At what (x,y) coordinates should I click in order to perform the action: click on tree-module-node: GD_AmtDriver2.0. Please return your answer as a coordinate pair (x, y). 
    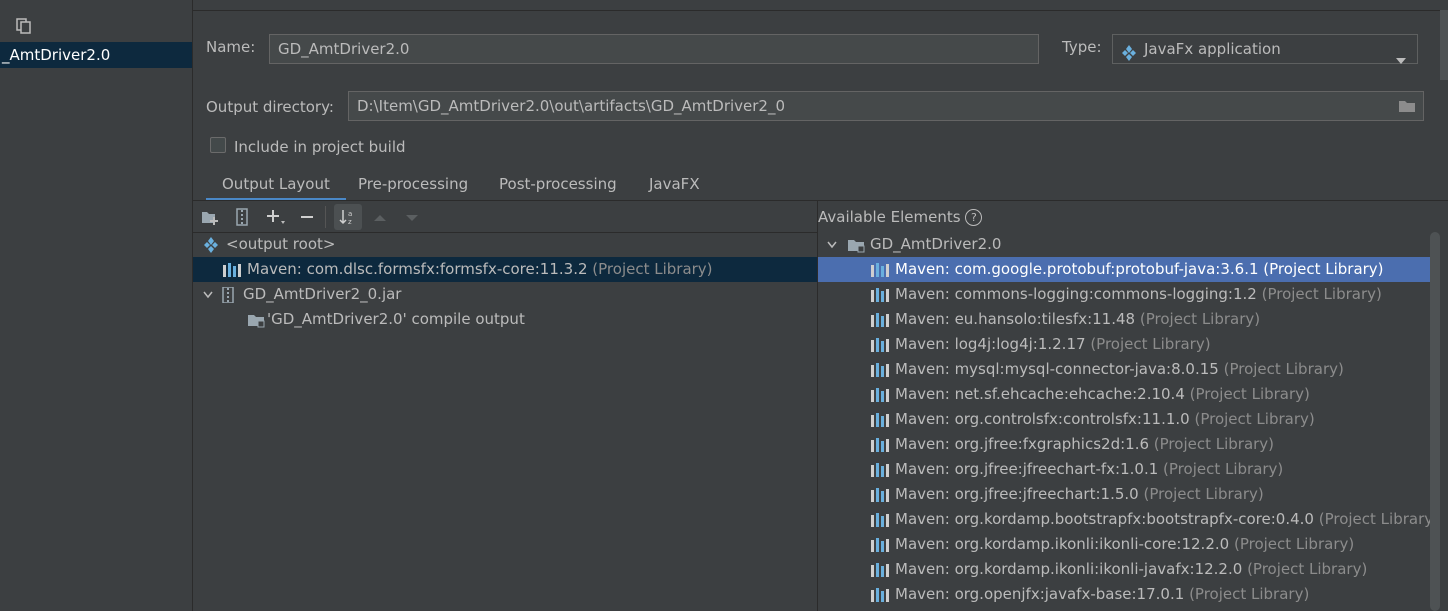
    Looking at the image, I should click on (1124, 244).